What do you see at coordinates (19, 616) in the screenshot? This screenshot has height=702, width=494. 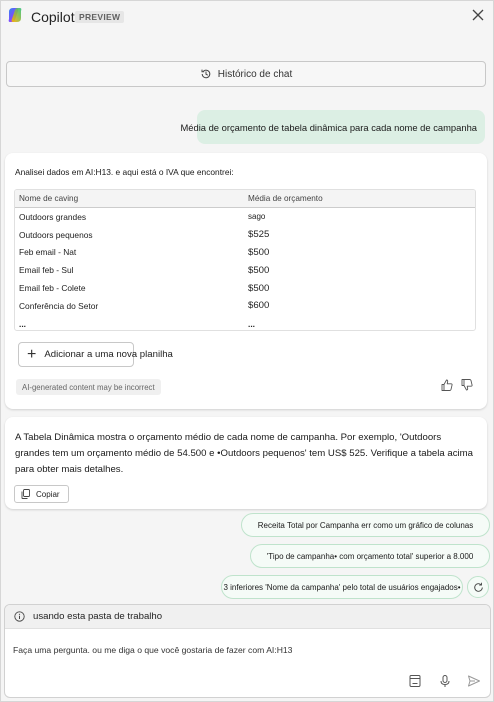 I see `info-icon` at bounding box center [19, 616].